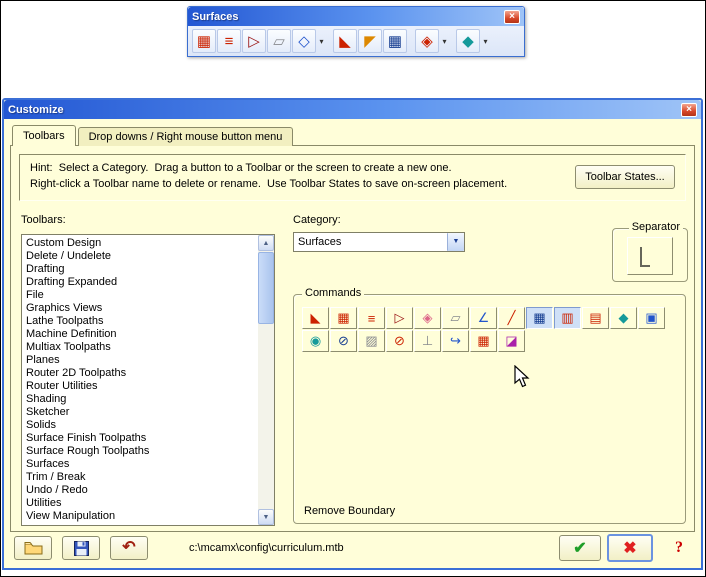  Describe the element at coordinates (333, 293) in the screenshot. I see `commands-group-label: Commands` at that location.